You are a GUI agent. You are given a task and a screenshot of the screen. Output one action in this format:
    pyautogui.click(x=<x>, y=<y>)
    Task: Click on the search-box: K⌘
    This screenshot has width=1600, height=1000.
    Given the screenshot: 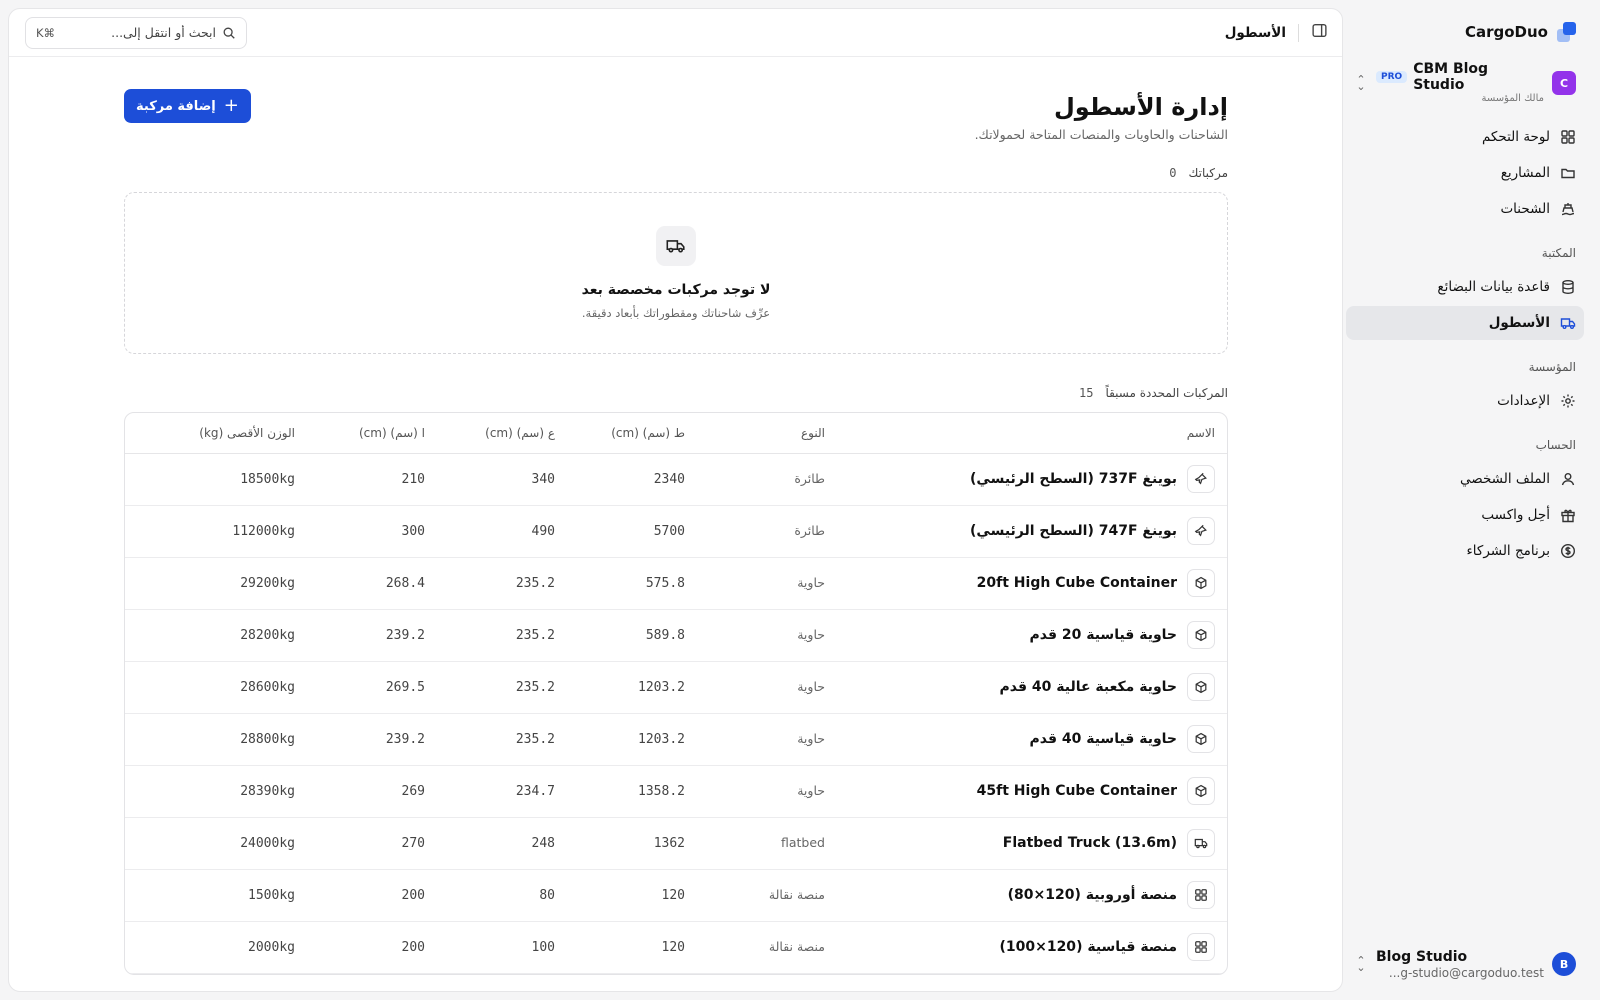 What is the action you would take?
    pyautogui.click(x=136, y=32)
    